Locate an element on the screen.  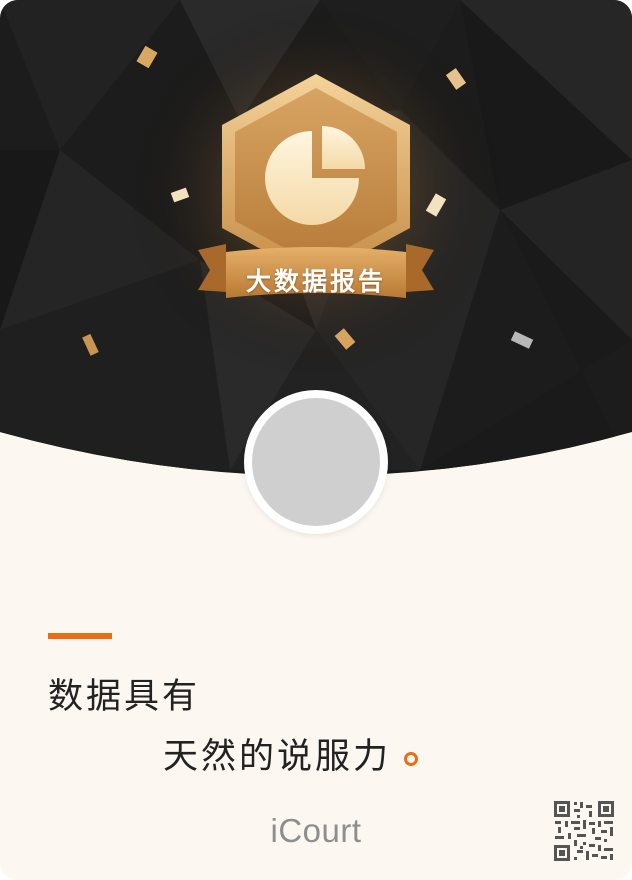
avatar is located at coordinates (316, 462).